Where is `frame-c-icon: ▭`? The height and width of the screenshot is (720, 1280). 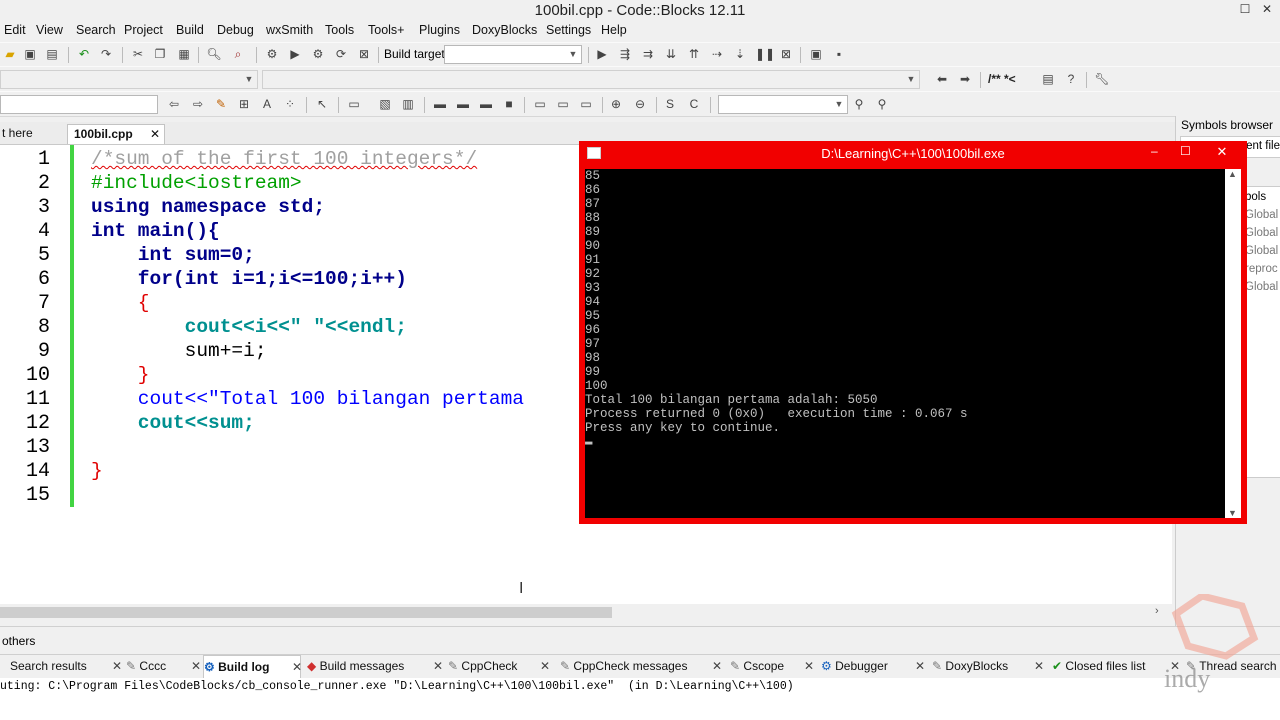 frame-c-icon: ▭ is located at coordinates (586, 104).